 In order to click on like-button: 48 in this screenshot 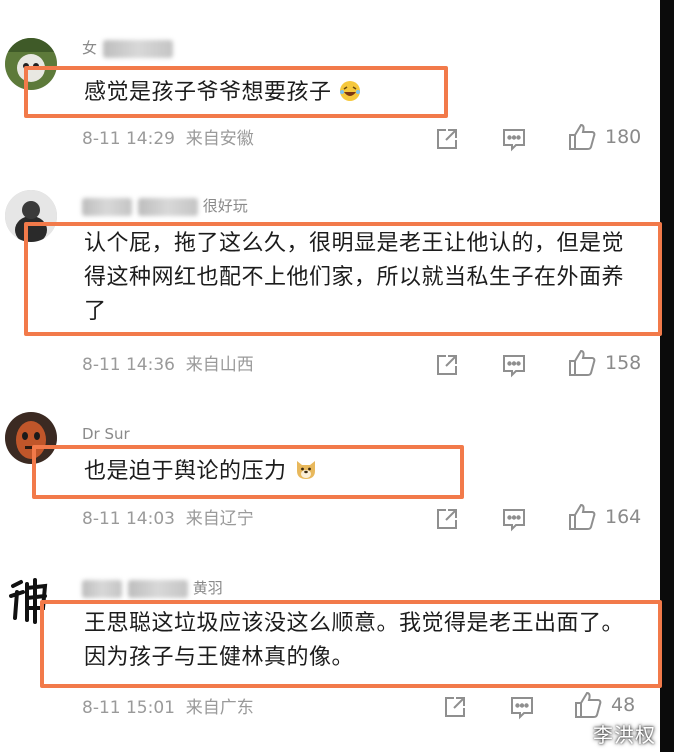, I will do `click(604, 705)`.